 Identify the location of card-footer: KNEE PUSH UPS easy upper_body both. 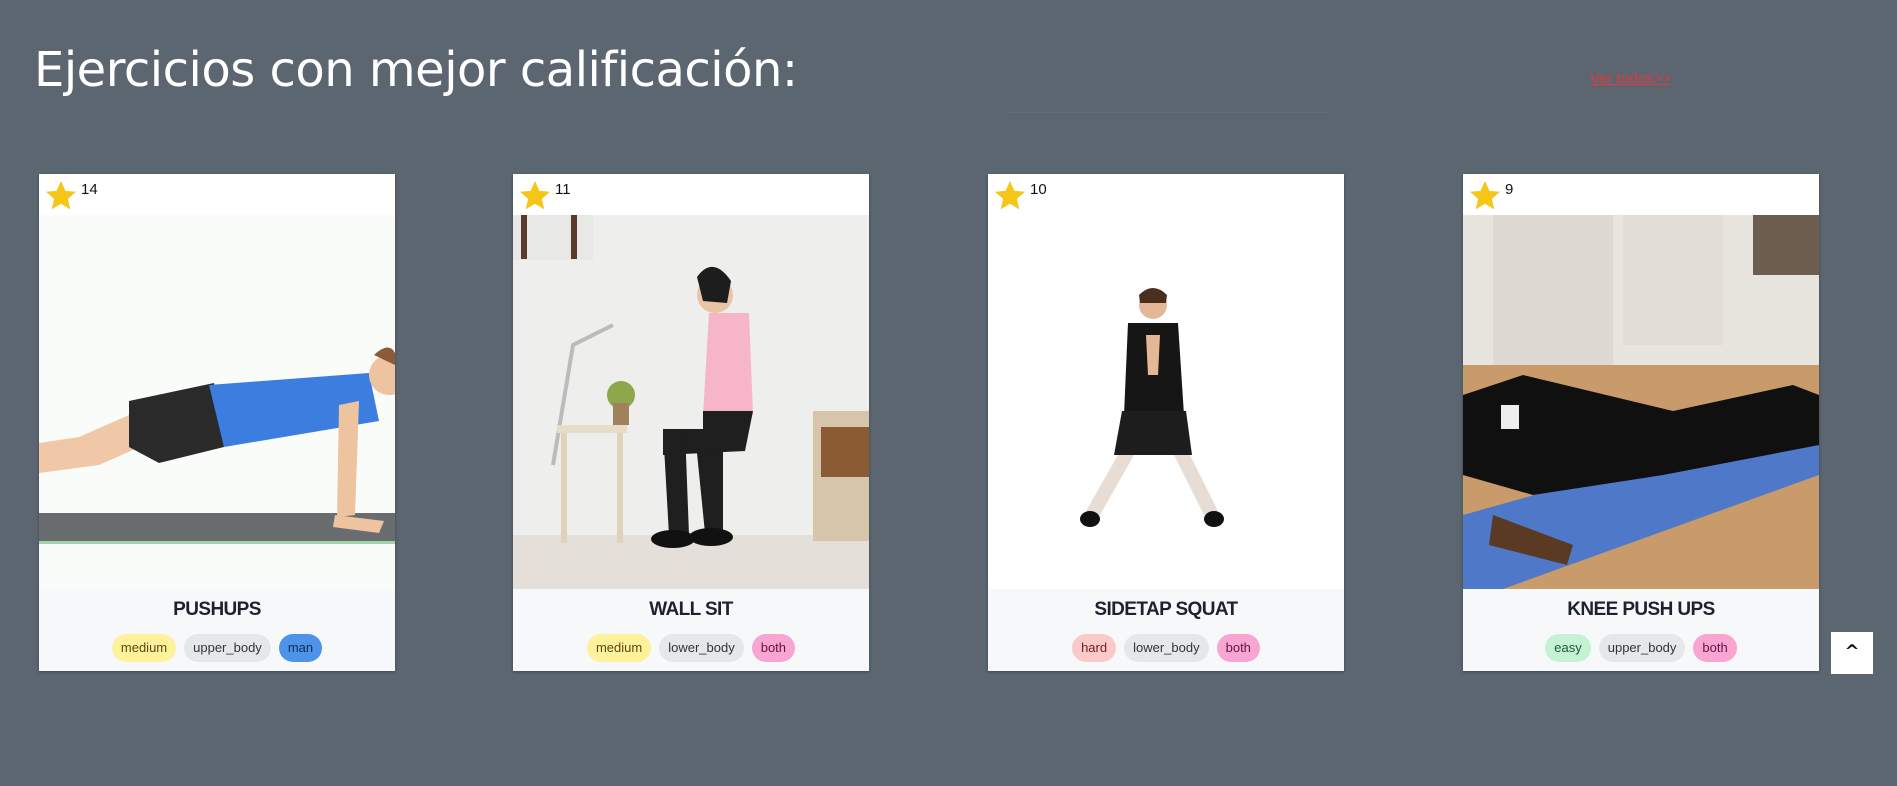
(1641, 630).